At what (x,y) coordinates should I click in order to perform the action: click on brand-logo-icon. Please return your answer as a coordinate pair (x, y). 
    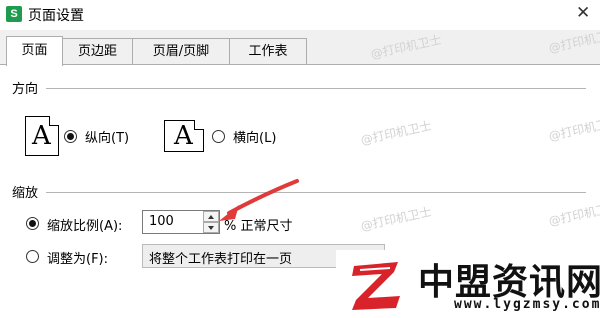
    Looking at the image, I should click on (377, 285).